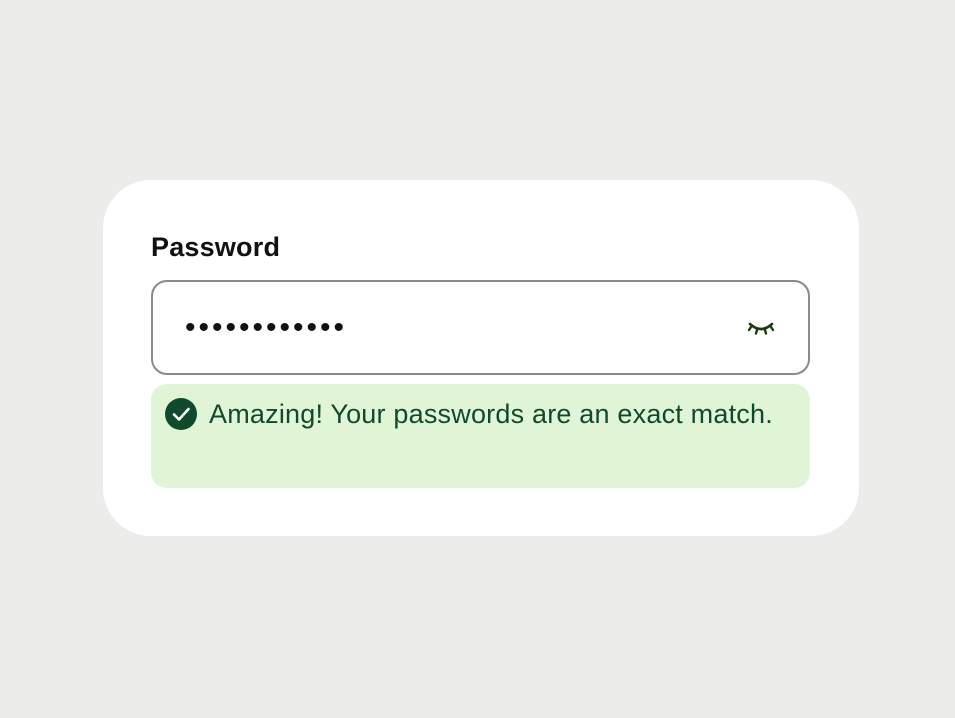  I want to click on password-label: Password, so click(216, 247).